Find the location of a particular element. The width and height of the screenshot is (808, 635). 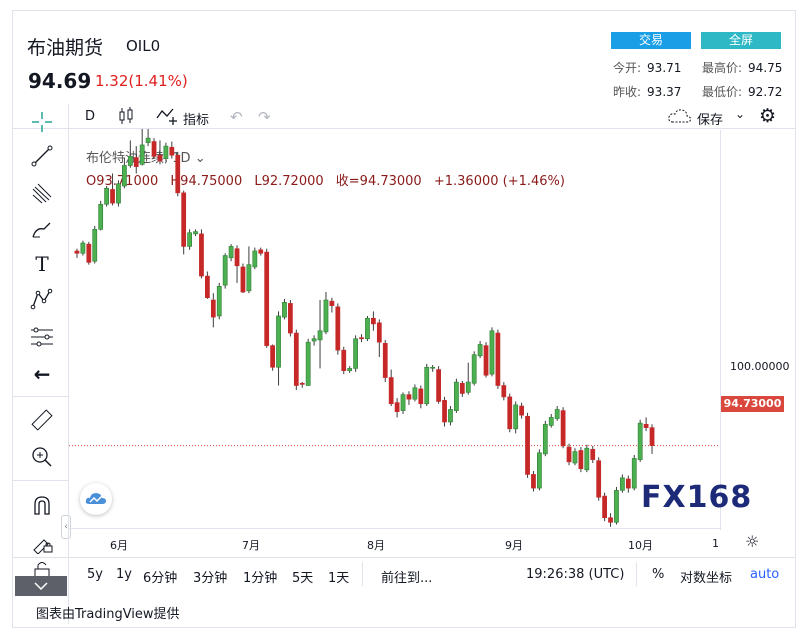

trend-line-icon is located at coordinates (42, 156).